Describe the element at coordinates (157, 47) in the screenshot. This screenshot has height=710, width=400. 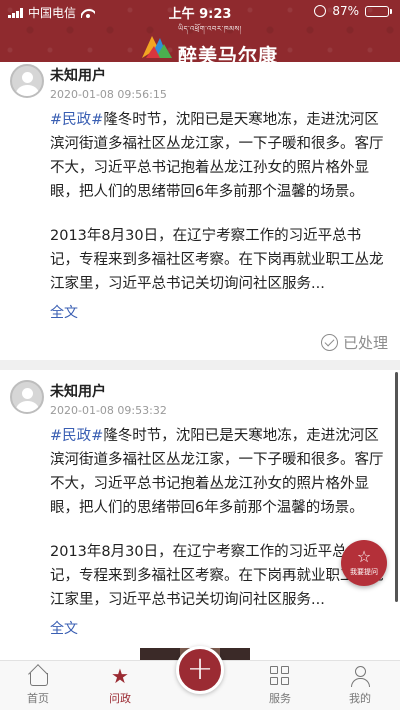
I see `logo-mark-icon` at that location.